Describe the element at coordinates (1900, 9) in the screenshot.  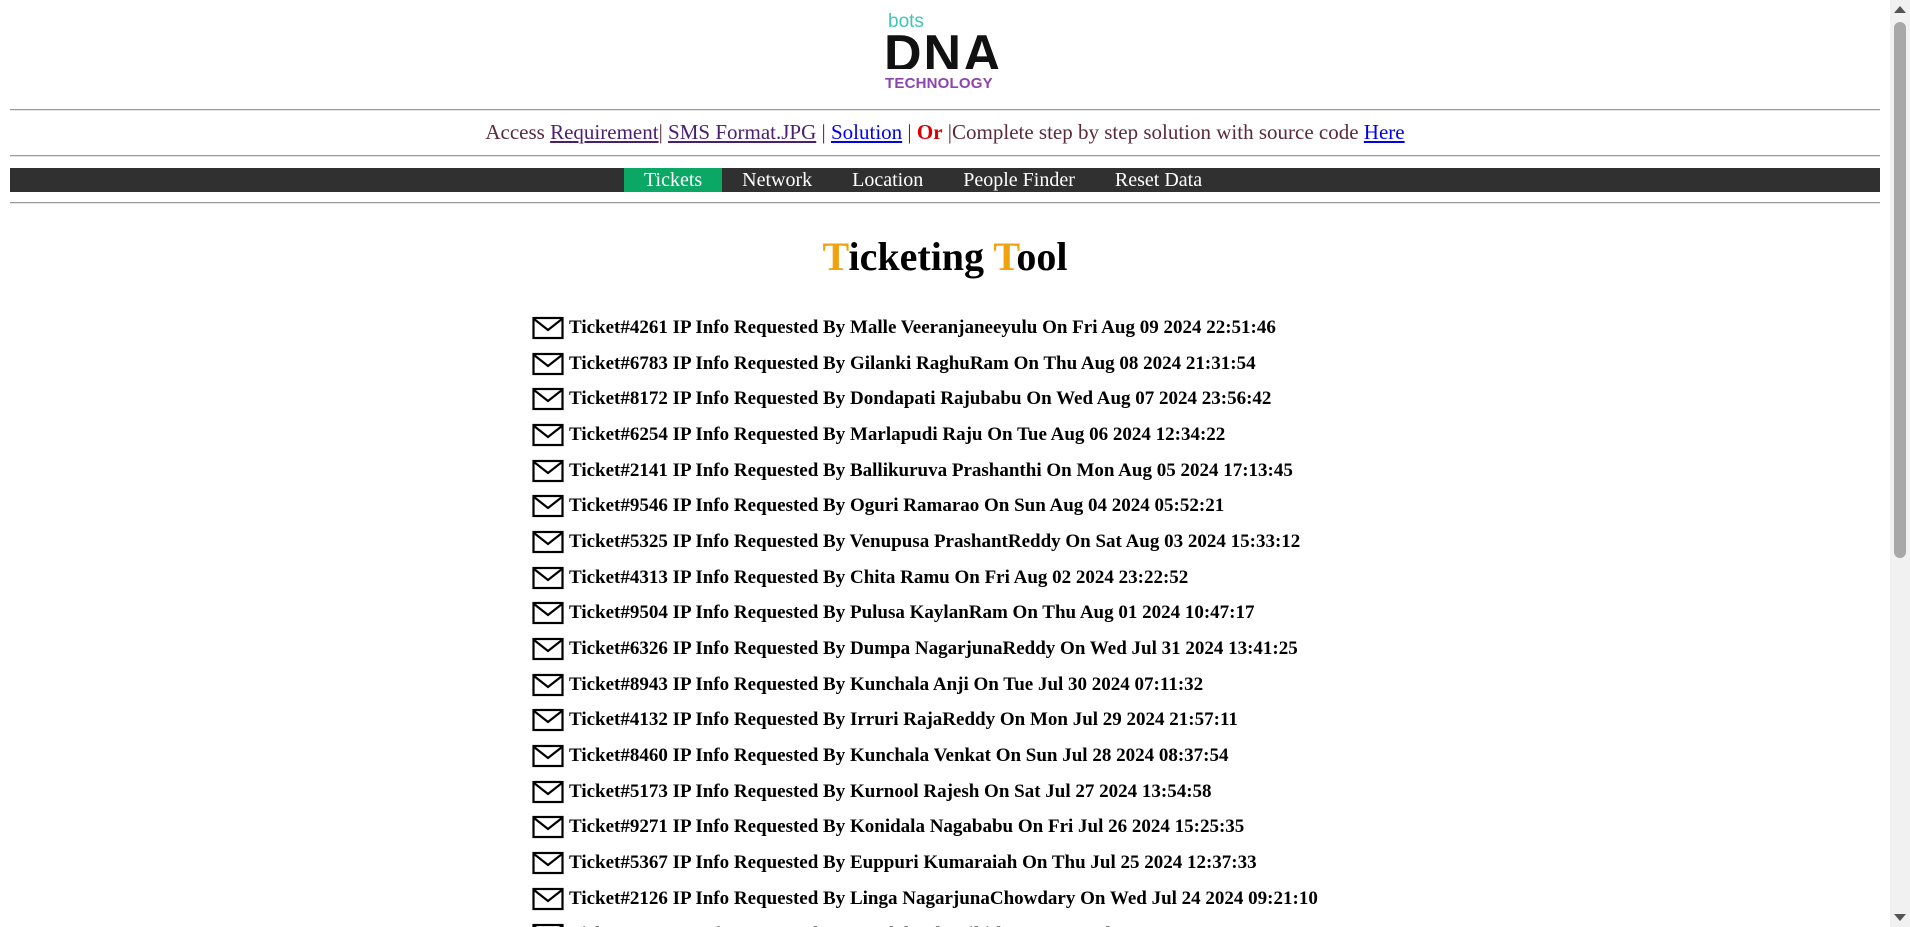
I see `scroll-up-arrow-icon` at that location.